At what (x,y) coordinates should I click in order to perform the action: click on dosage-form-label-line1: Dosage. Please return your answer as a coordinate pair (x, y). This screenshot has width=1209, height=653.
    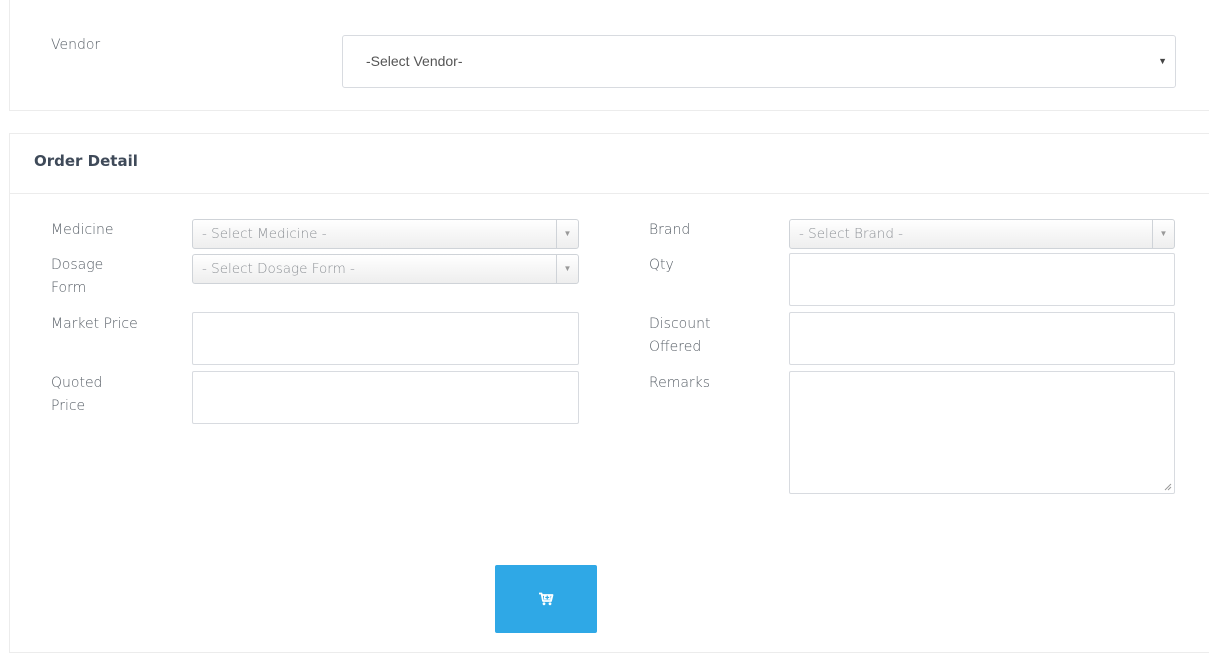
    Looking at the image, I should click on (77, 265).